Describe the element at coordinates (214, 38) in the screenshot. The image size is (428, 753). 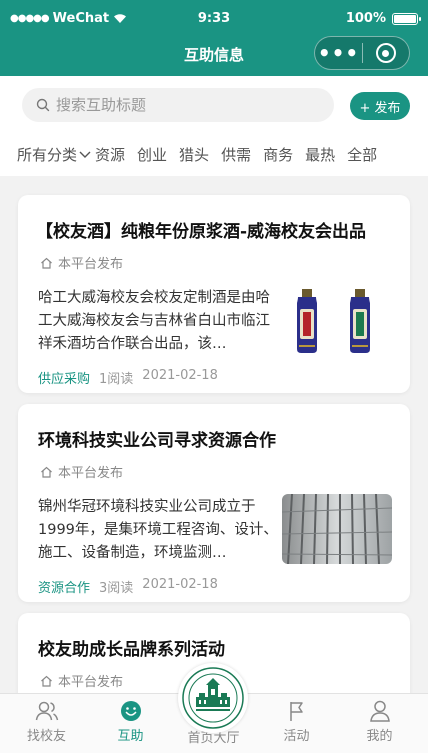
I see `top-header: ●●●●● WeChat 9:33 100% 互助信息 •••` at that location.